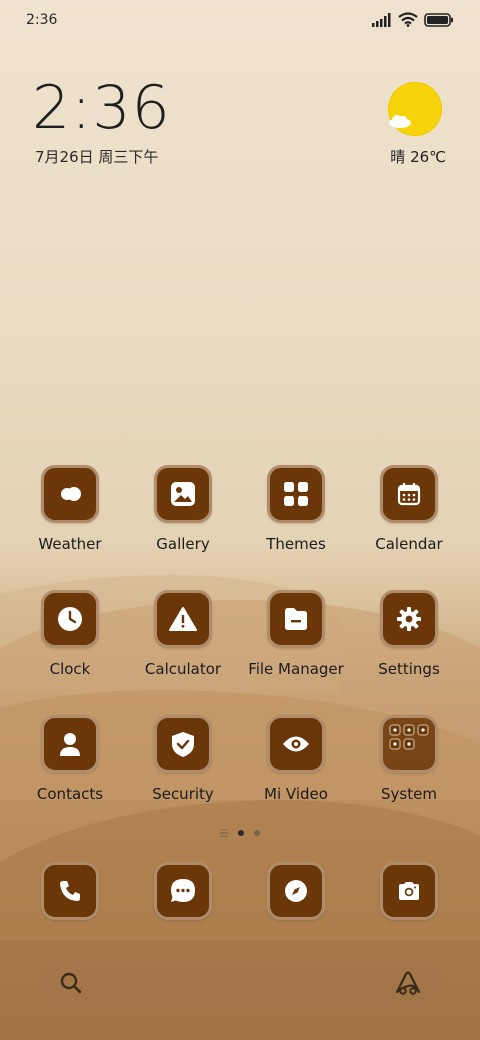 The image size is (480, 1040). Describe the element at coordinates (70, 669) in the screenshot. I see `app-label: Clock` at that location.